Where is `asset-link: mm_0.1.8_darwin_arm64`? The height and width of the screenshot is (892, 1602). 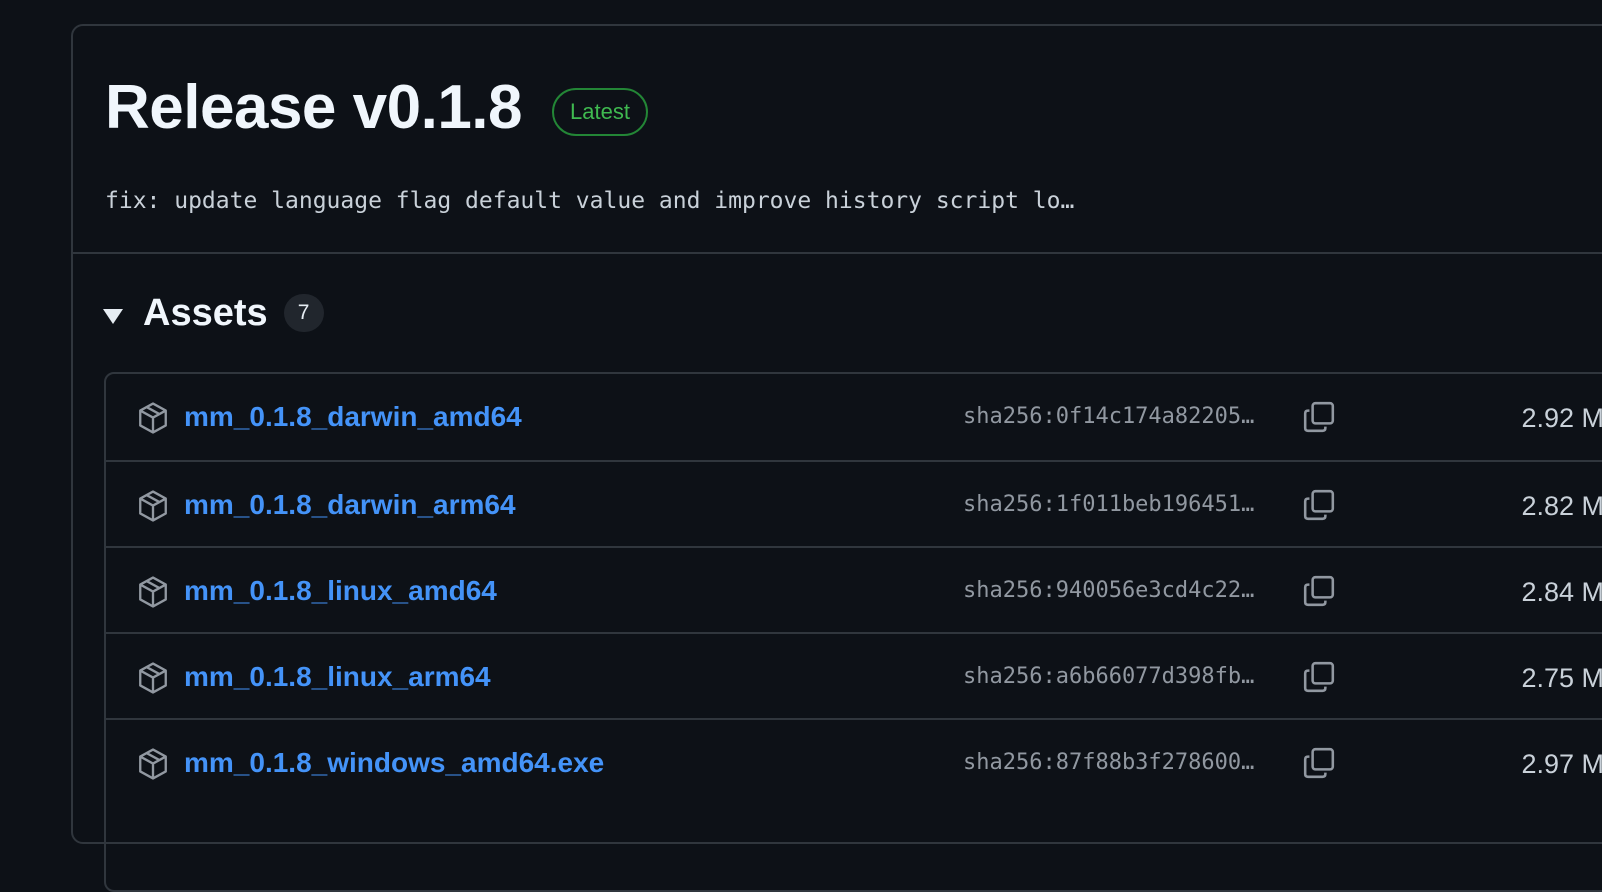
asset-link: mm_0.1.8_darwin_arm64 is located at coordinates (350, 505).